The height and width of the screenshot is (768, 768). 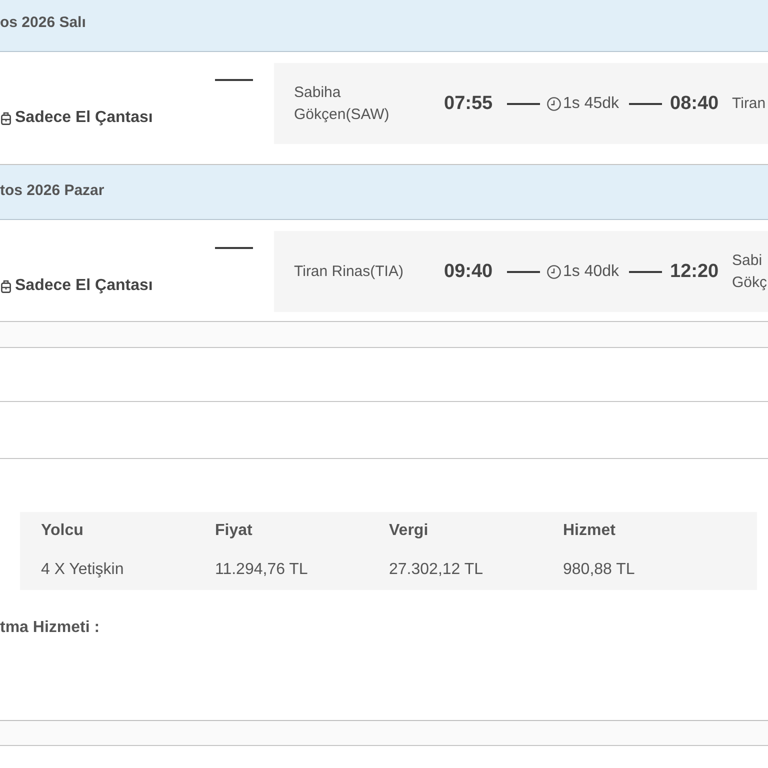 I want to click on table-cell-text: 11.294,76 TL, so click(x=262, y=570).